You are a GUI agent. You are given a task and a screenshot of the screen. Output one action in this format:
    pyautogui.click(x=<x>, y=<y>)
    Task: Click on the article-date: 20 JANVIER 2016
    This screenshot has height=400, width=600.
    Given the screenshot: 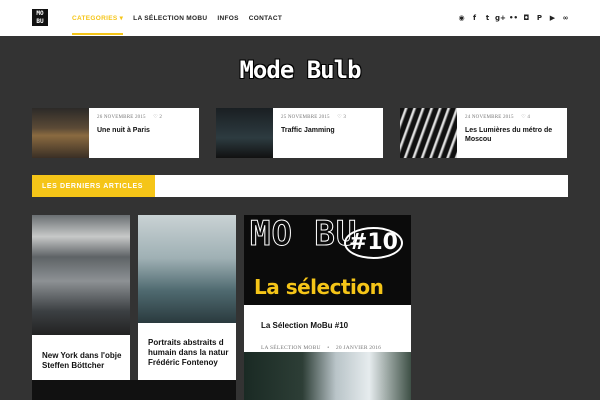 What is the action you would take?
    pyautogui.click(x=358, y=348)
    